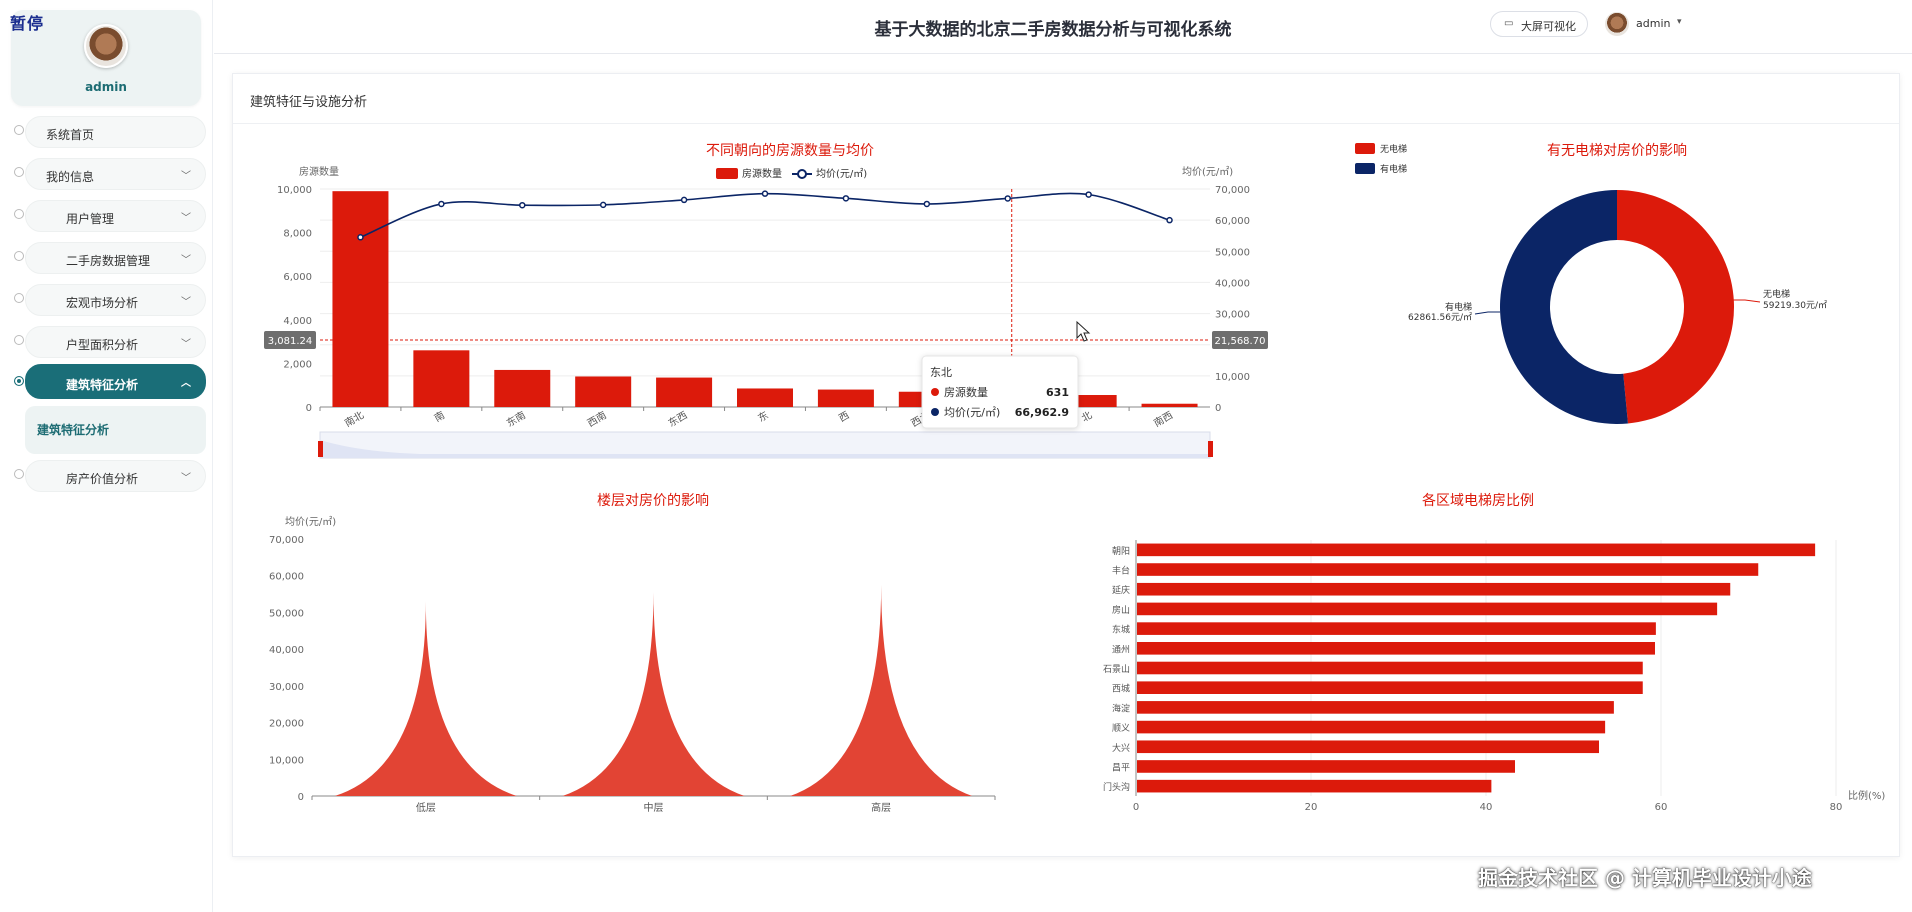 The height and width of the screenshot is (912, 1912). I want to click on x-tick-label: 东, so click(762, 416).